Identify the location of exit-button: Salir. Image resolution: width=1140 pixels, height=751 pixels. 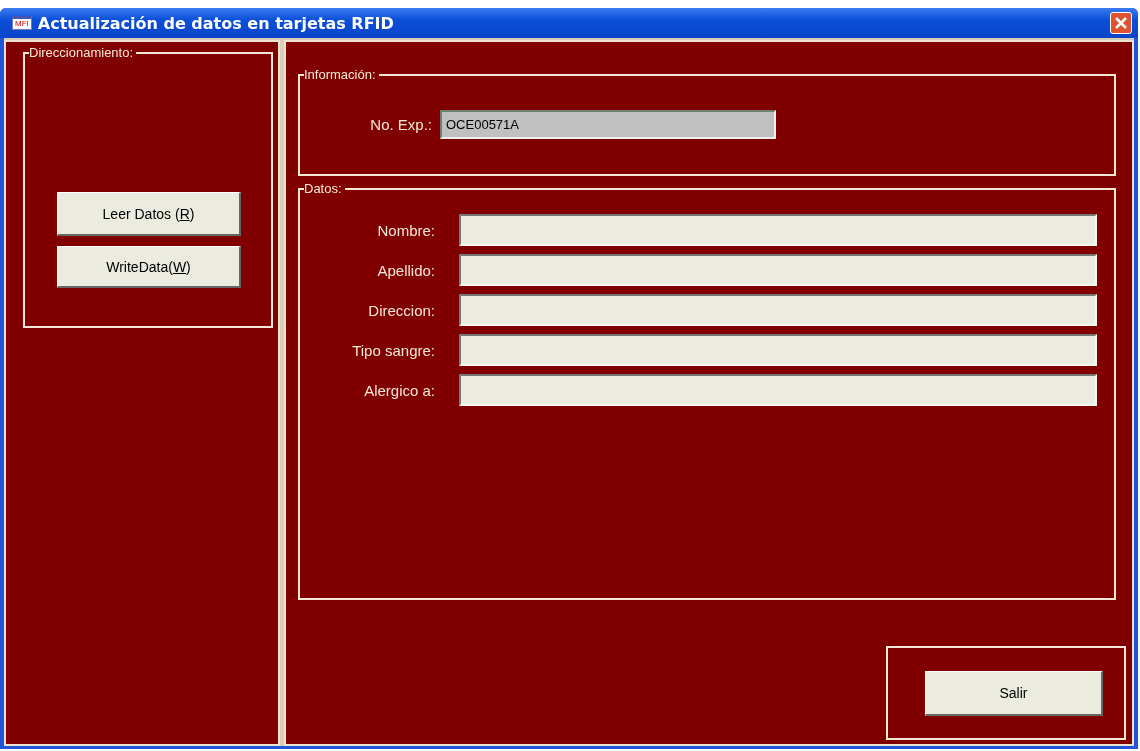
(1014, 693).